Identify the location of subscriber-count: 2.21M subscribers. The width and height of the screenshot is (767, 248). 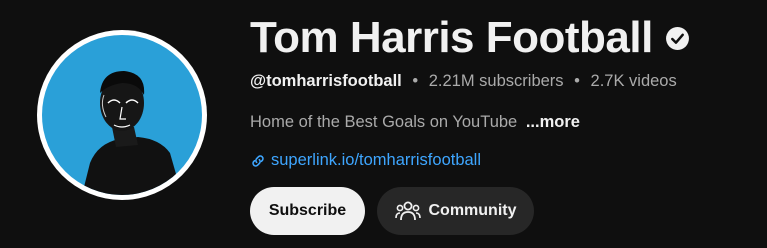
(496, 81).